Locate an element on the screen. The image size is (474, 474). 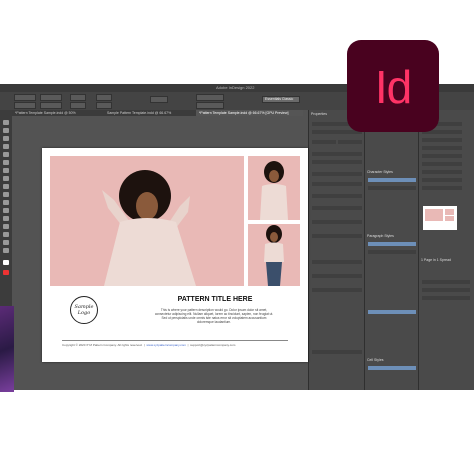
eyedropper-tool-icon is located at coordinates (6, 234).